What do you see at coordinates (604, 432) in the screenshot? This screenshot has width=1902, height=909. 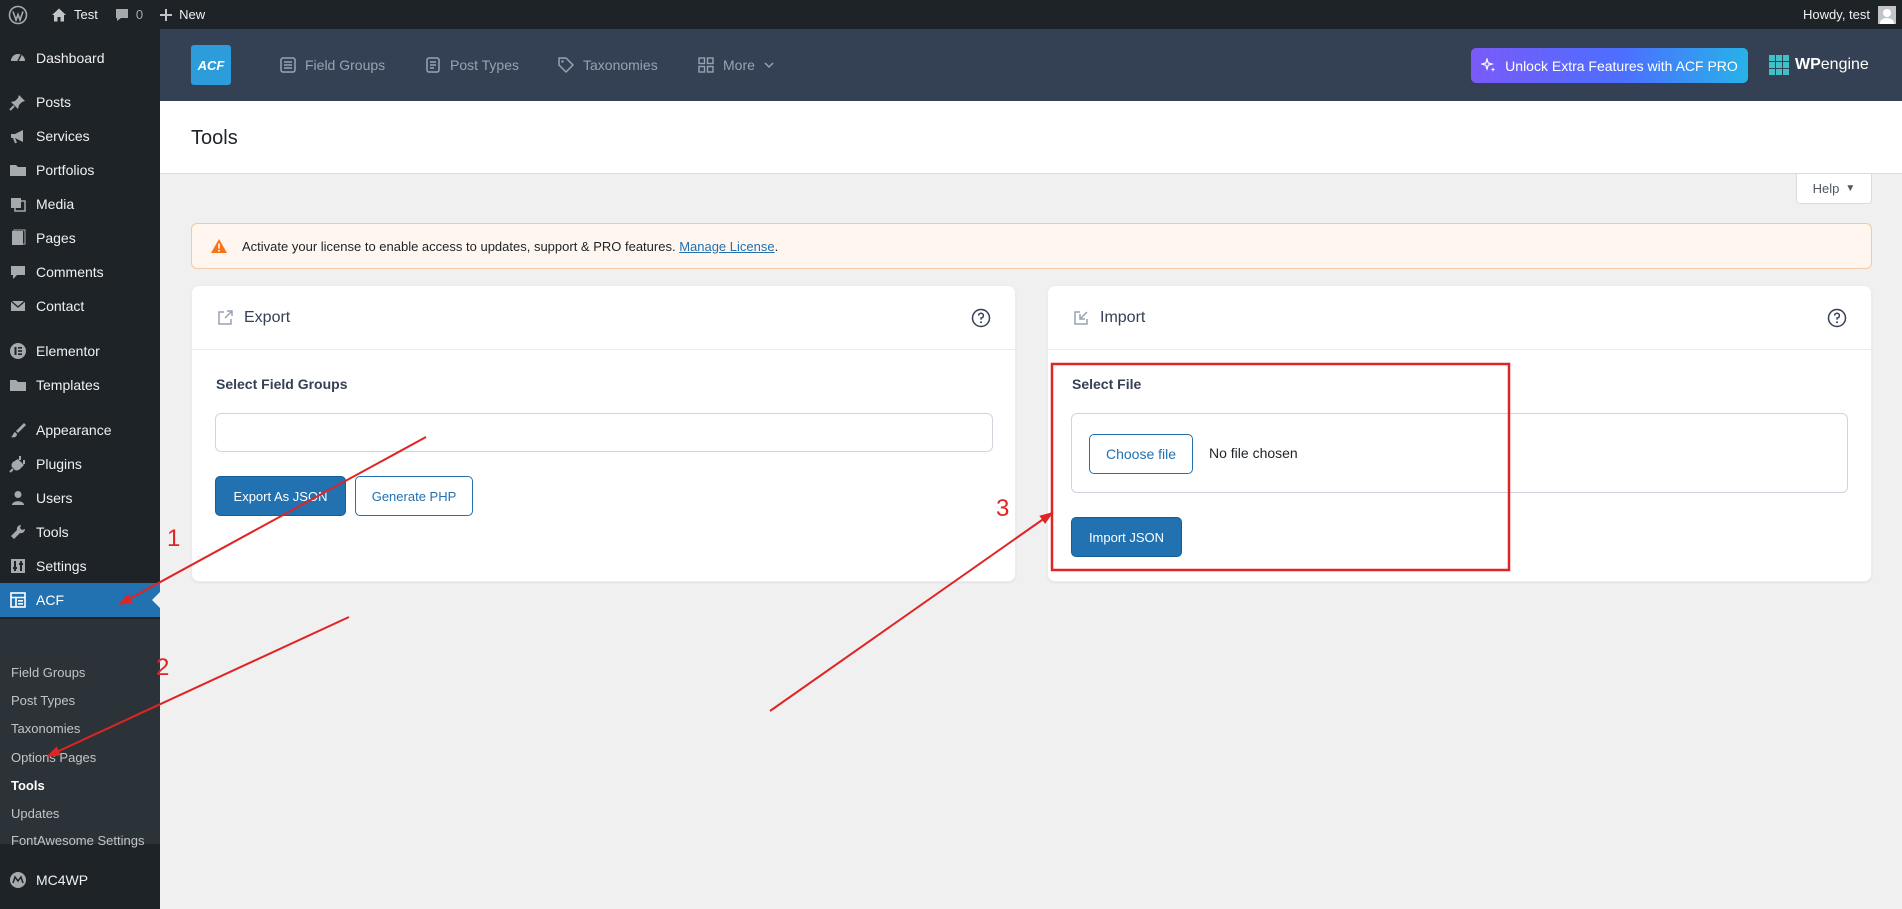 I see `field-groups-select` at bounding box center [604, 432].